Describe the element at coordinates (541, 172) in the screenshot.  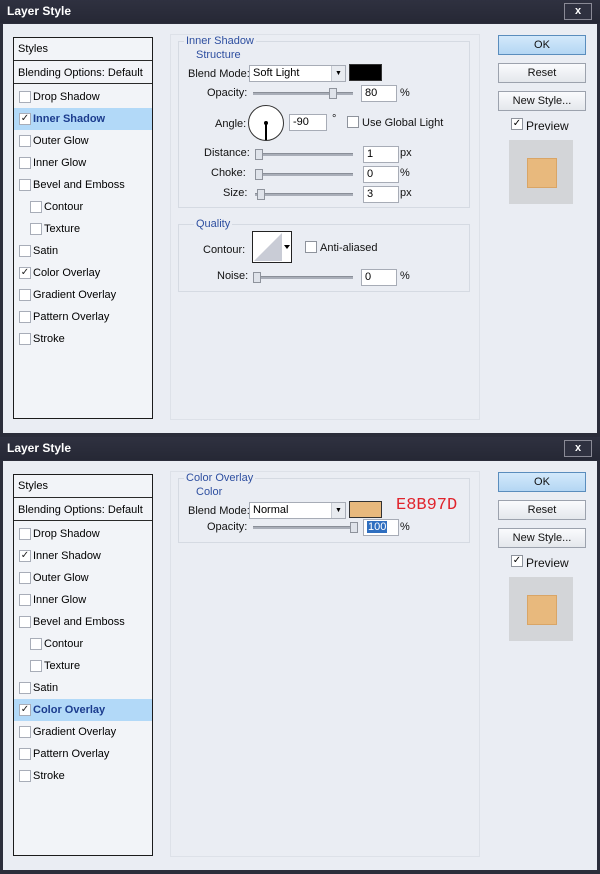
I see `preview-thumbnail` at that location.